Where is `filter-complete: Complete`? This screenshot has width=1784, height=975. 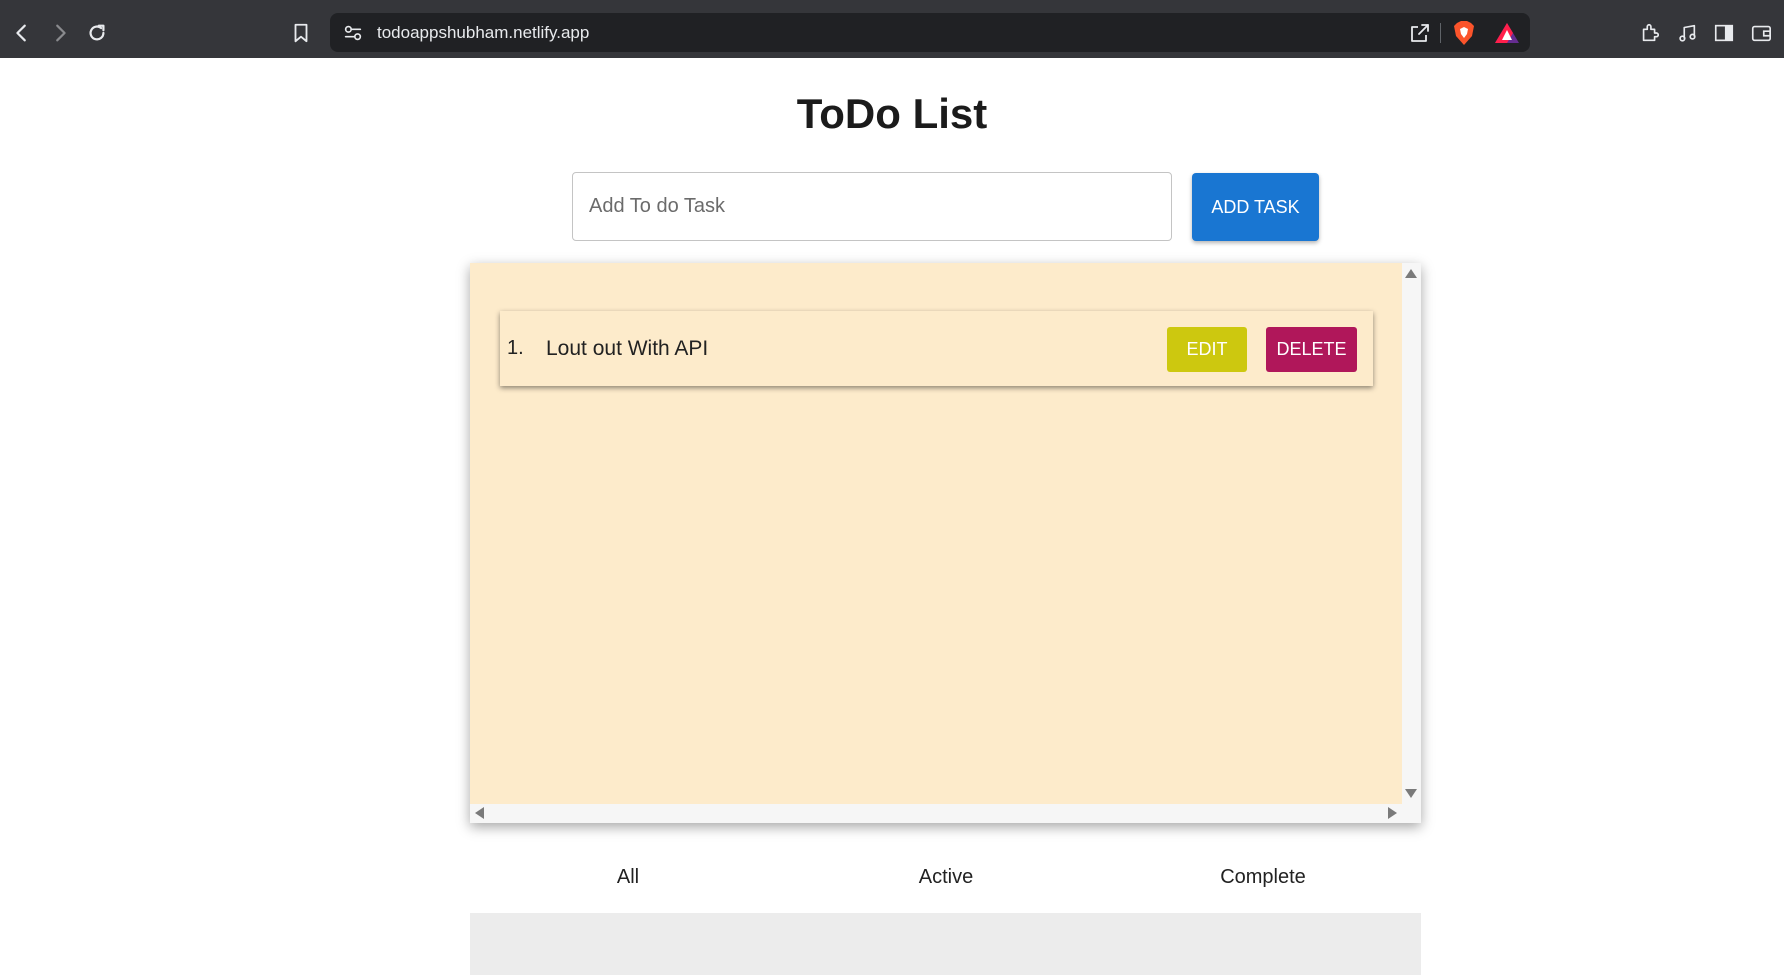
filter-complete: Complete is located at coordinates (1263, 877).